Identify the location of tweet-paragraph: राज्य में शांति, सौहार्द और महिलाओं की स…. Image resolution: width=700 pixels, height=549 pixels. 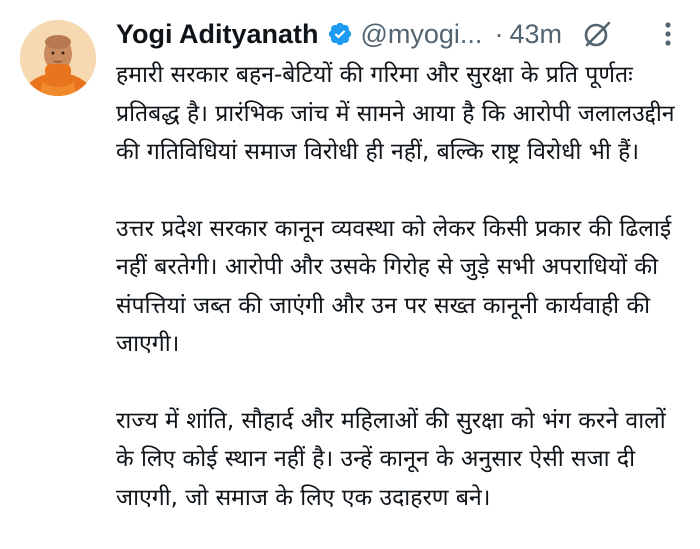
(391, 459).